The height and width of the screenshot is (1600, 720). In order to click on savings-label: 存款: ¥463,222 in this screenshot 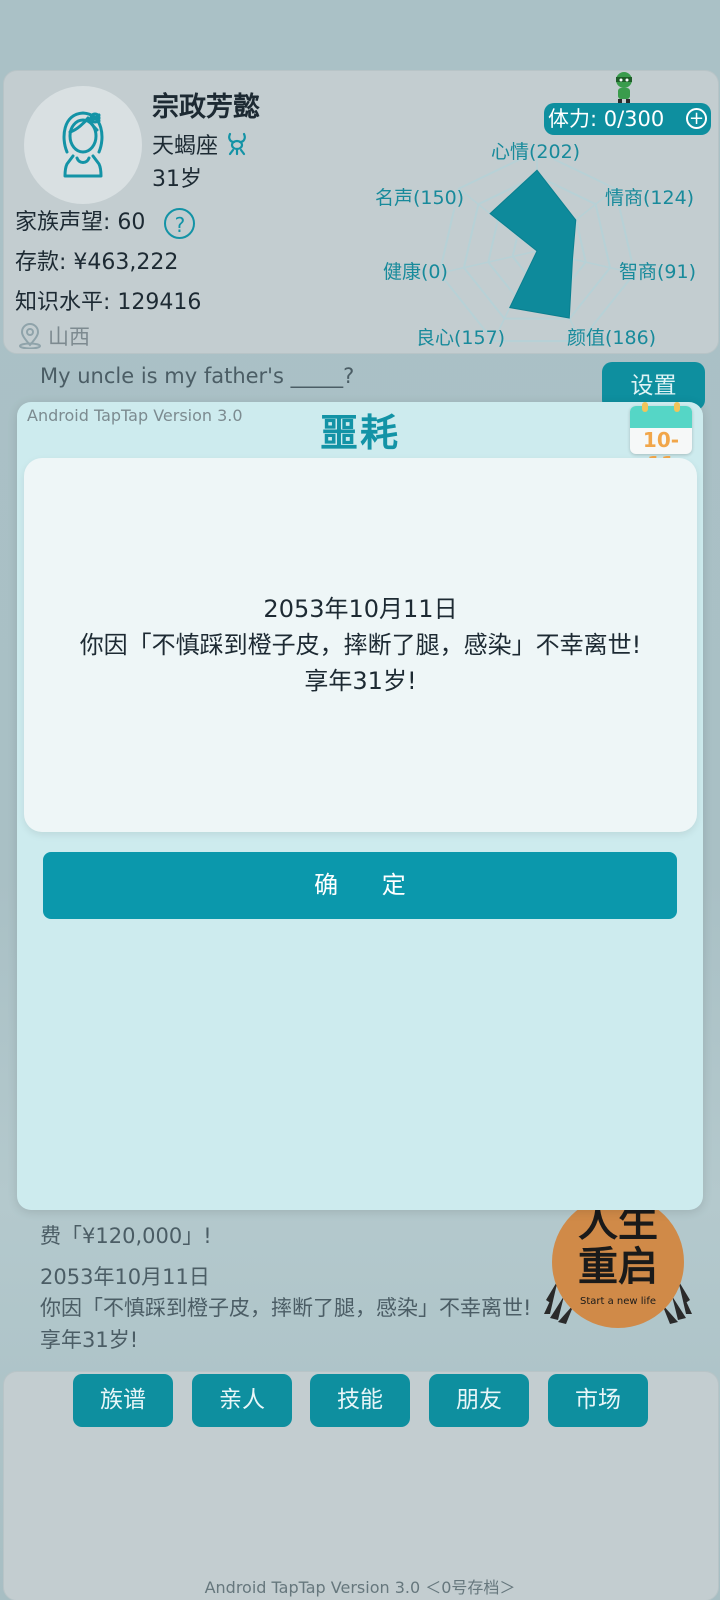, I will do `click(97, 262)`.